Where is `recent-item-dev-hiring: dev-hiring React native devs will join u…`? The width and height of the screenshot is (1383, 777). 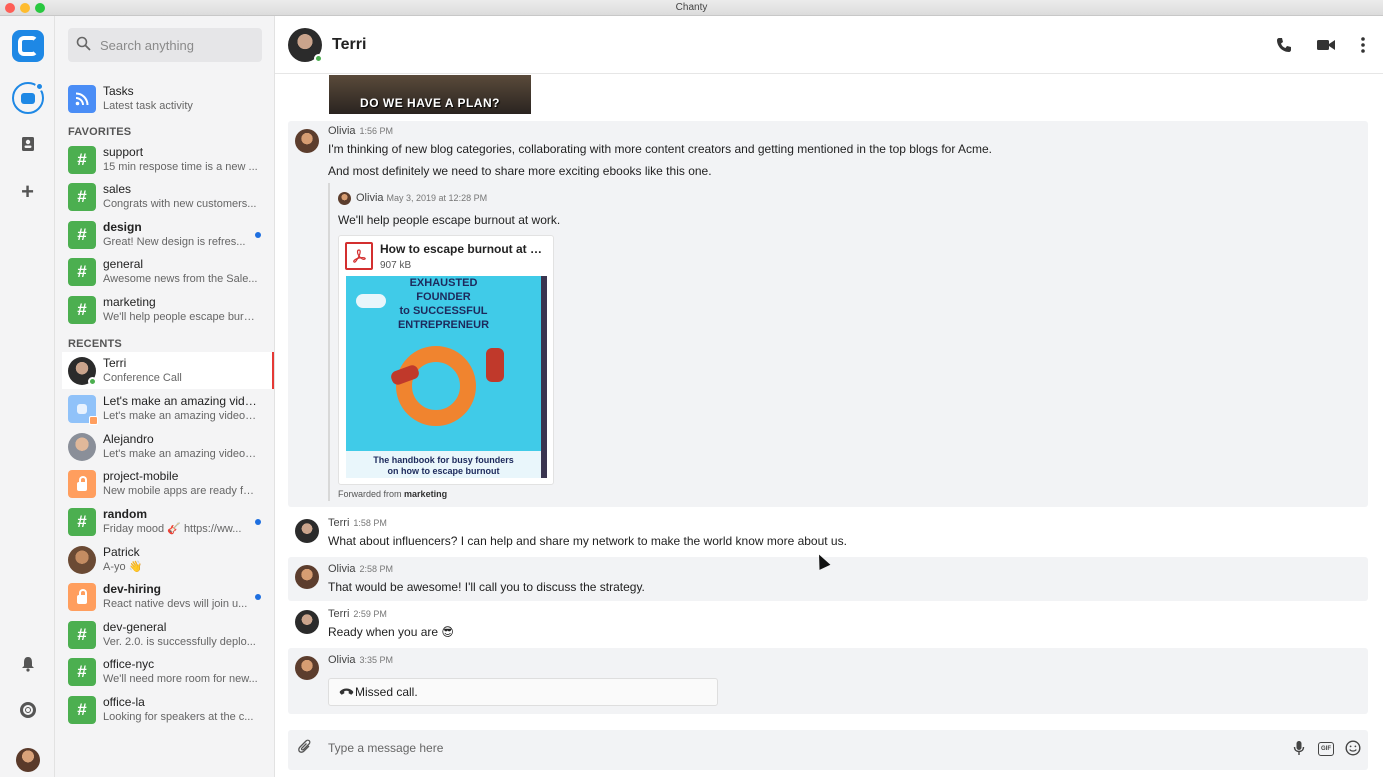 recent-item-dev-hiring: dev-hiring React native devs will join u… is located at coordinates (170, 597).